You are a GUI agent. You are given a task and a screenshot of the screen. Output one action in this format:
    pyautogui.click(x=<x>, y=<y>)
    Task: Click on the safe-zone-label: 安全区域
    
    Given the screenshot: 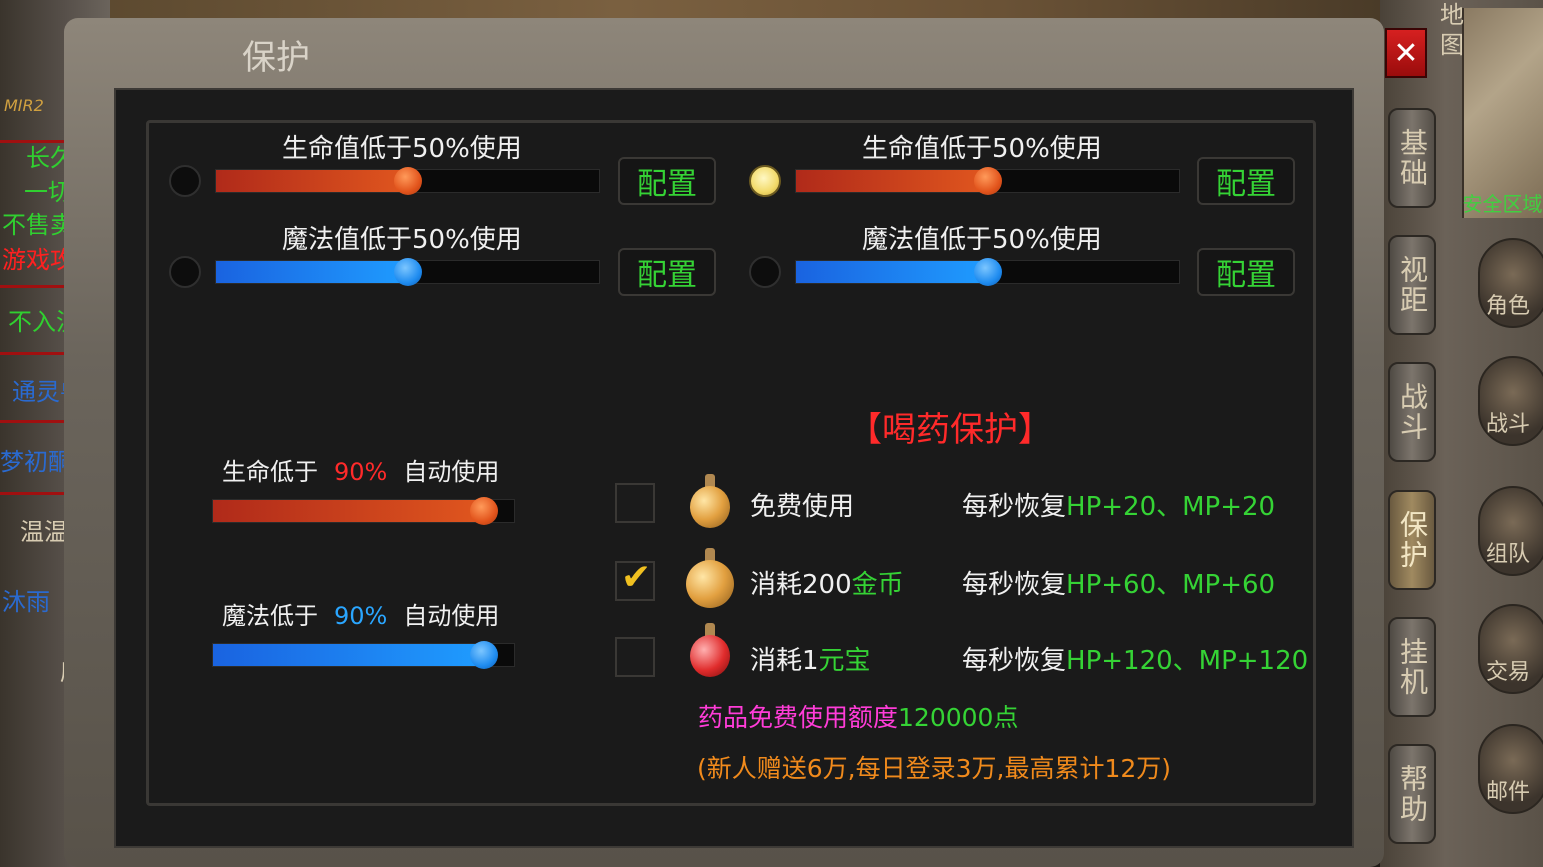 What is the action you would take?
    pyautogui.click(x=1502, y=204)
    